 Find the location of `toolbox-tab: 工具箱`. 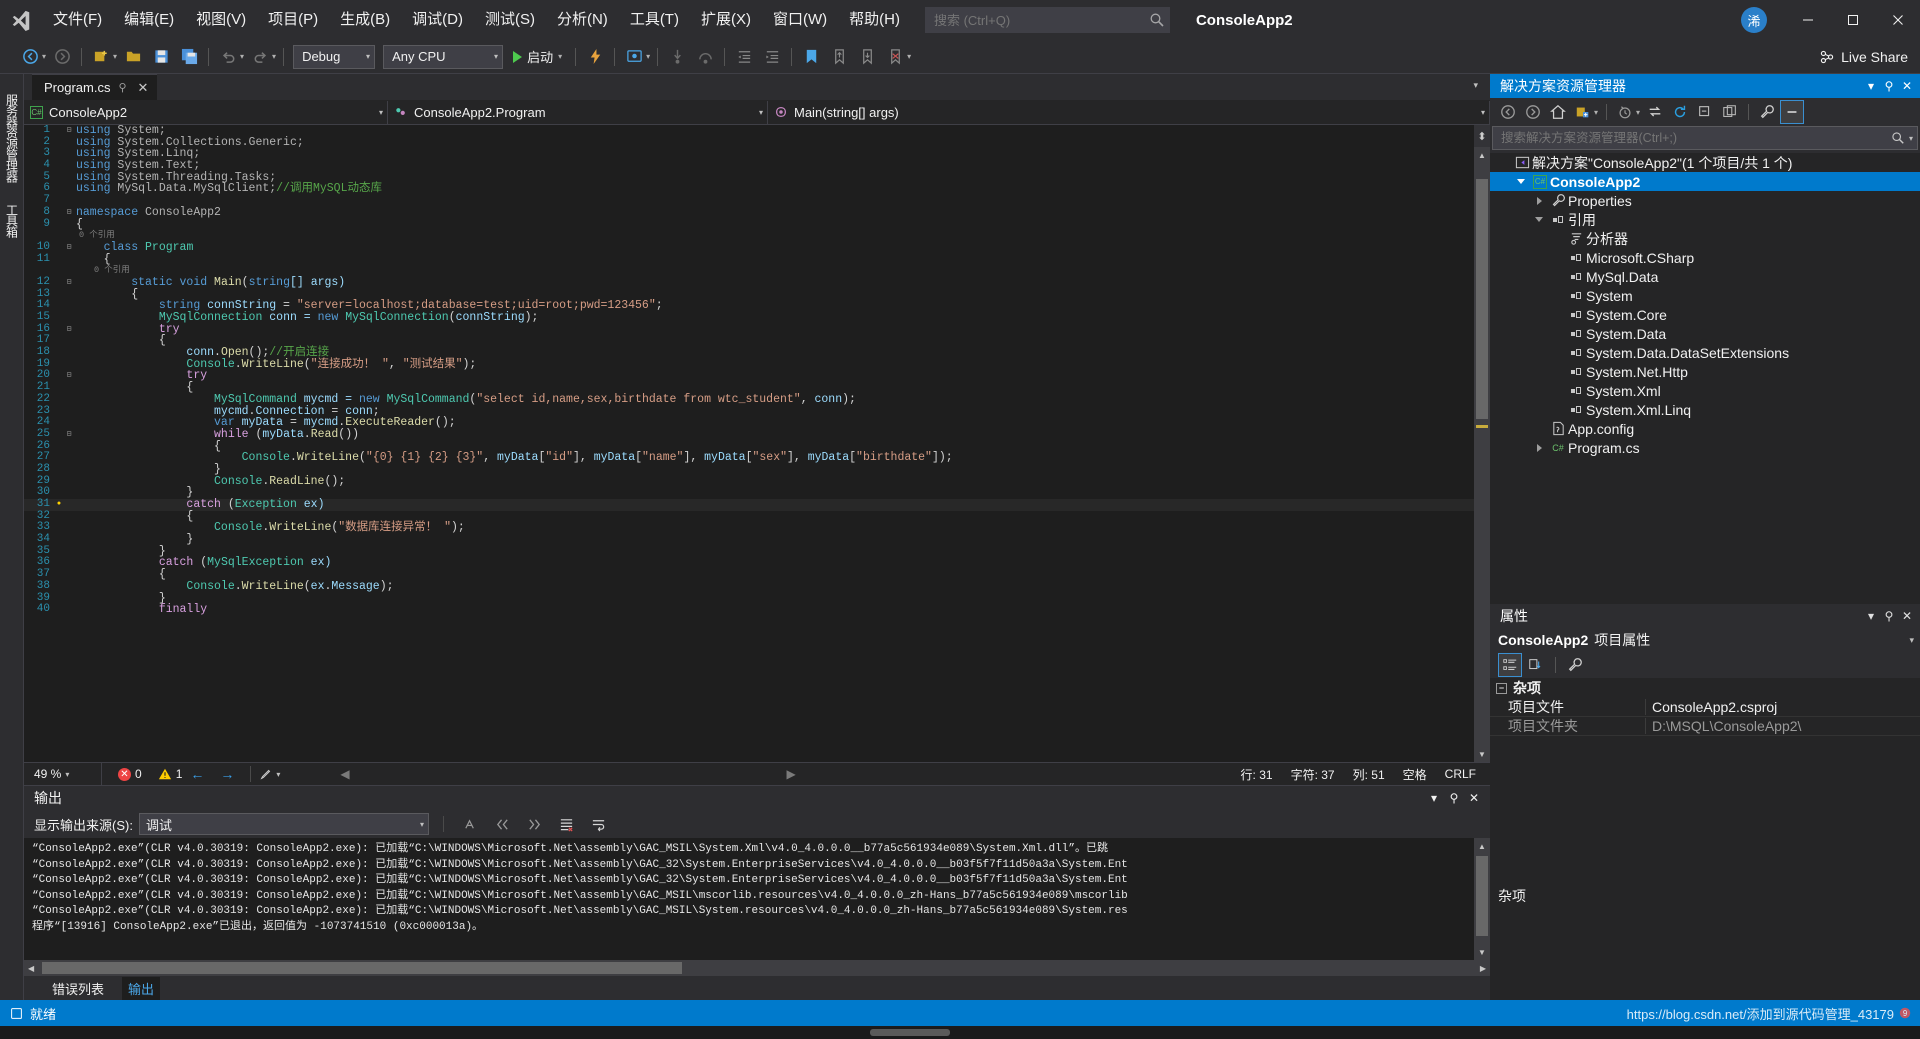

toolbox-tab: 工具箱 is located at coordinates (12, 220).